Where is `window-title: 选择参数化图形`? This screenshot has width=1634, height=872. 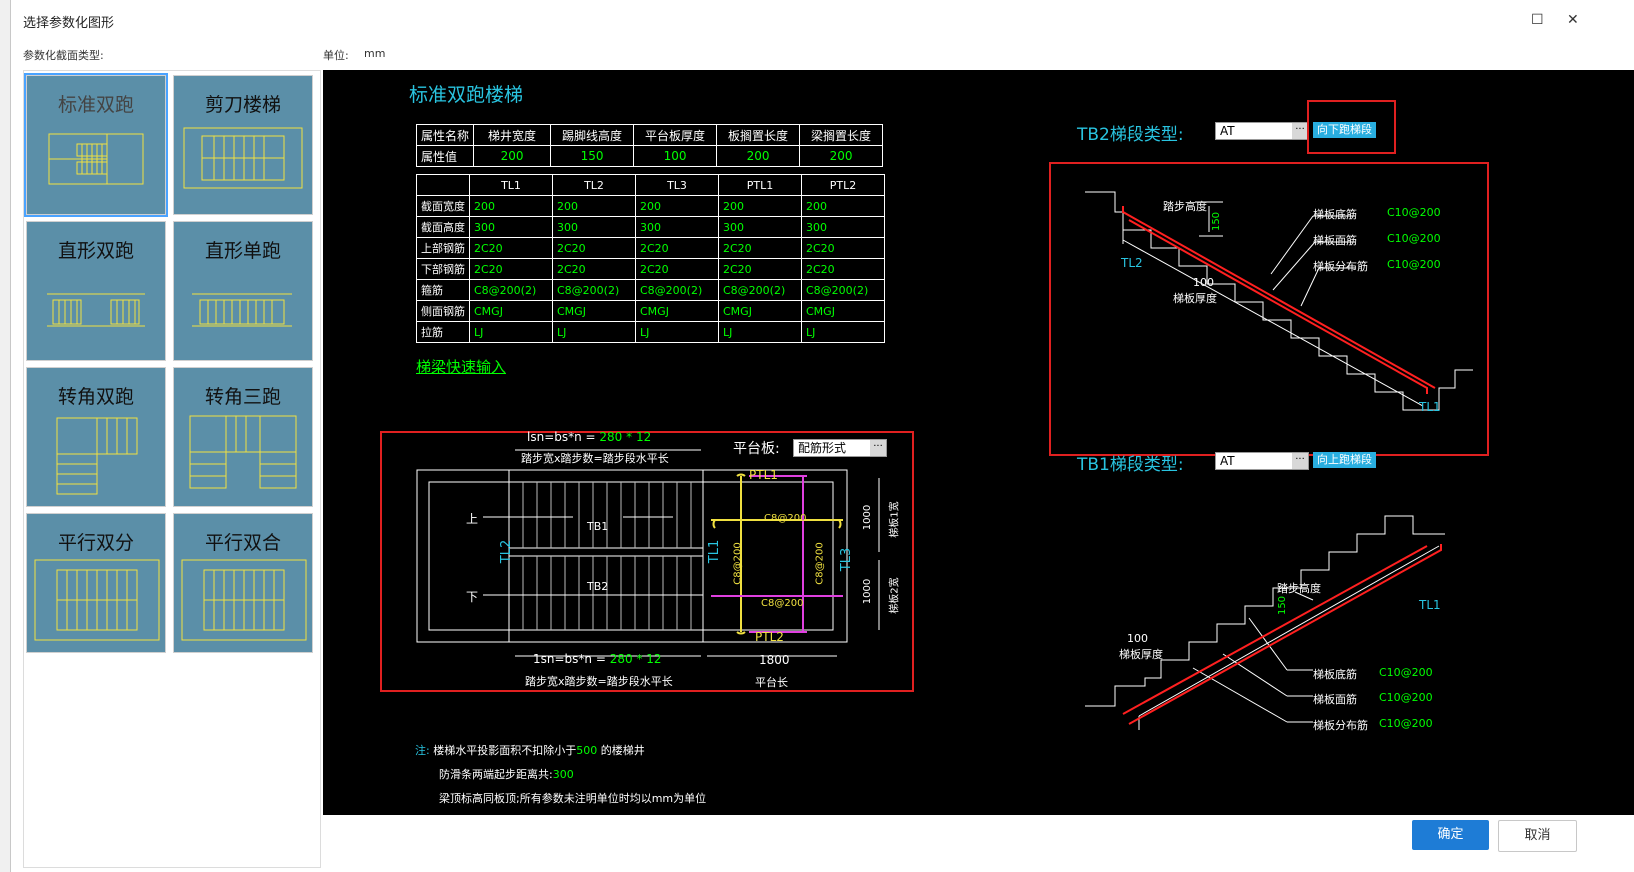 window-title: 选择参数化图形 is located at coordinates (69, 23).